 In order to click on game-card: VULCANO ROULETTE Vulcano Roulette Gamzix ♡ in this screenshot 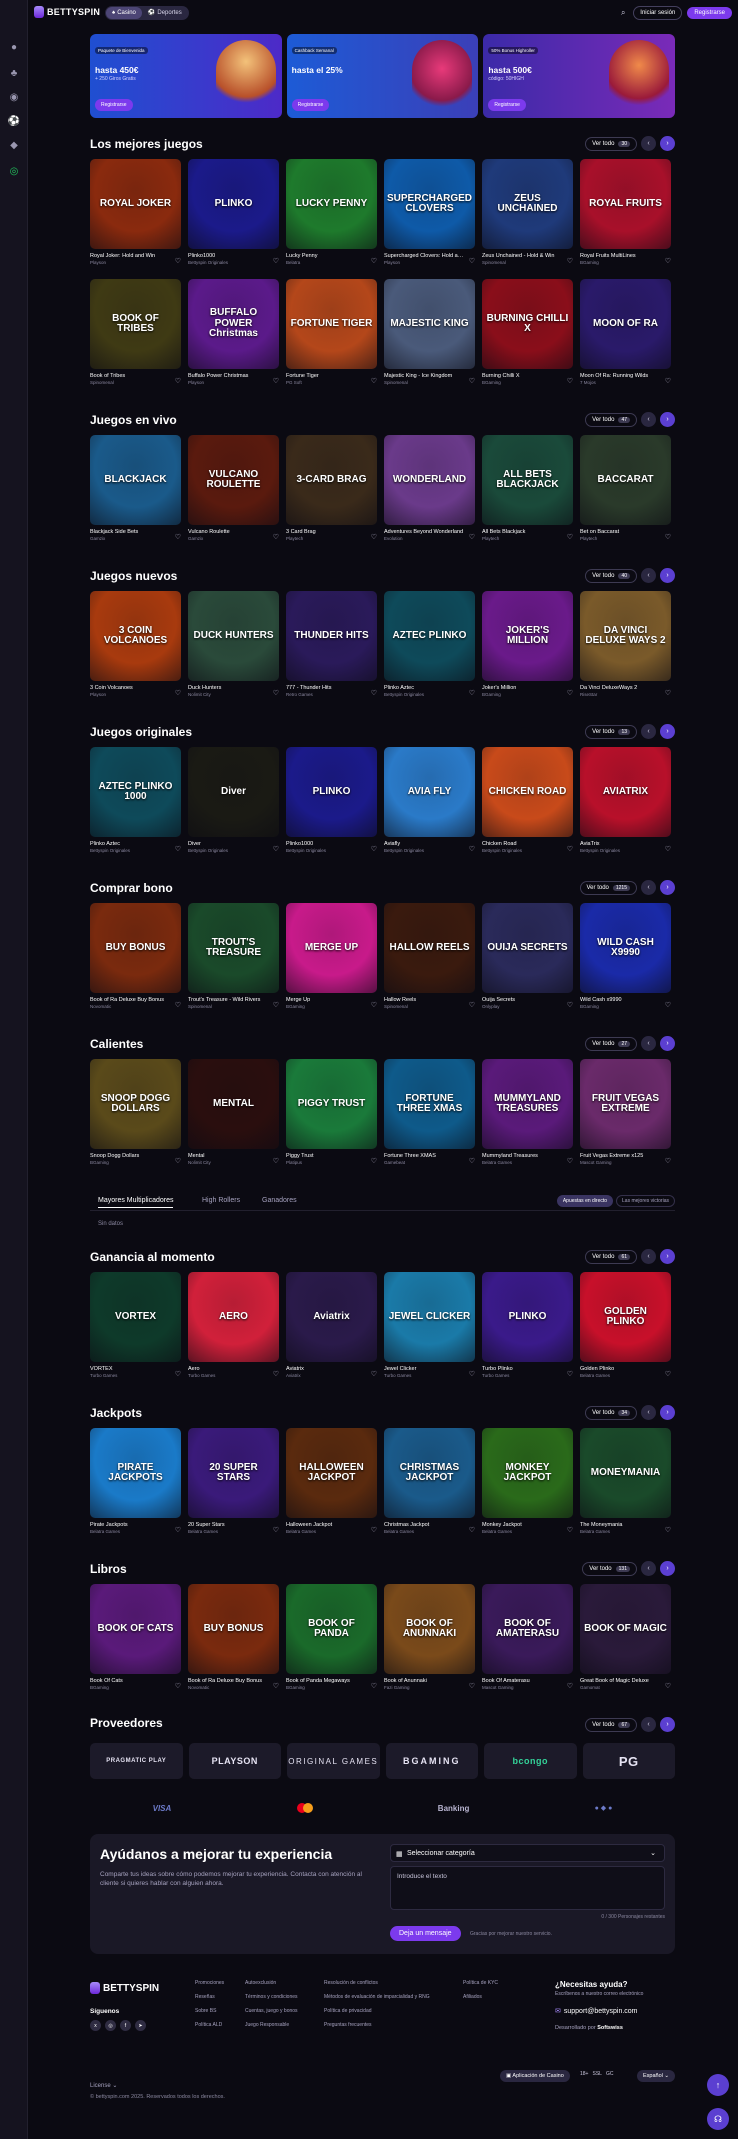, I will do `click(233, 488)`.